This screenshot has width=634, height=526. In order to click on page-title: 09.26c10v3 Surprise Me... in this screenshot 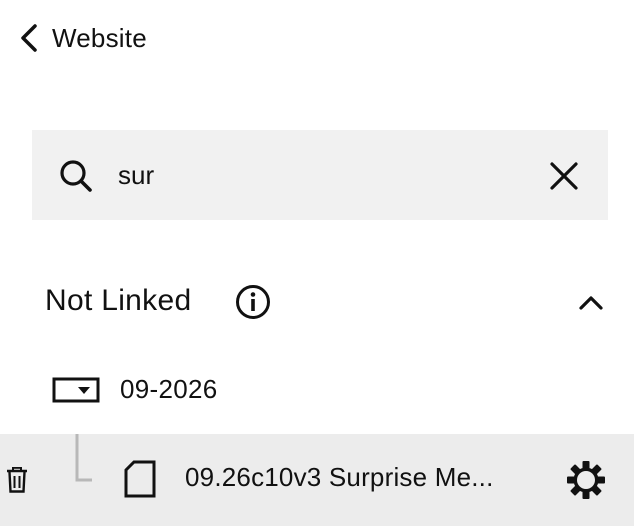, I will do `click(339, 477)`.